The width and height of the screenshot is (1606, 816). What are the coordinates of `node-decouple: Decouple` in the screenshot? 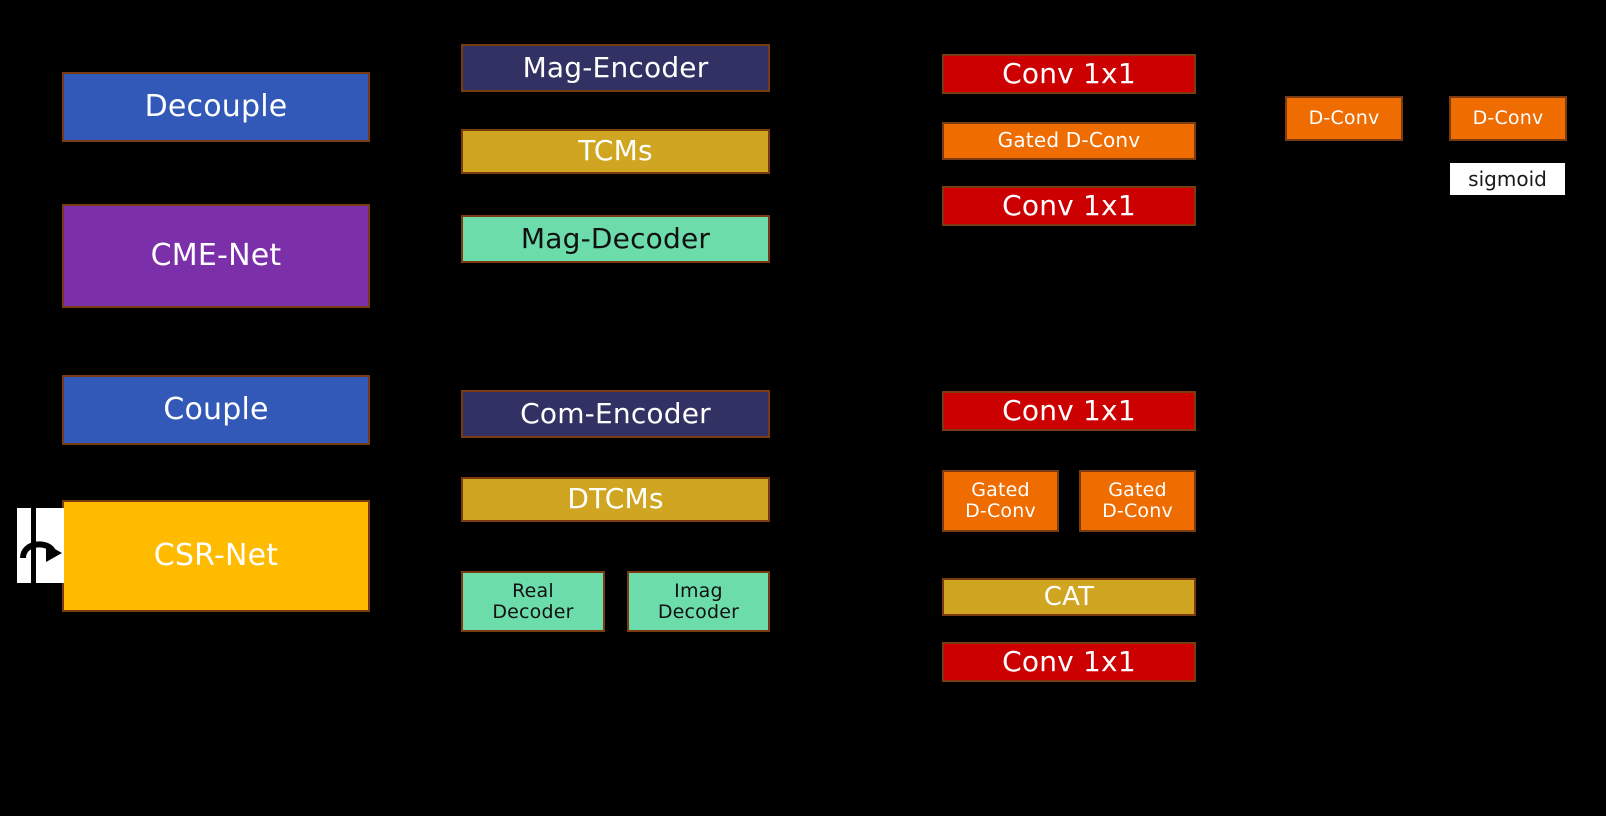 It's located at (216, 107).